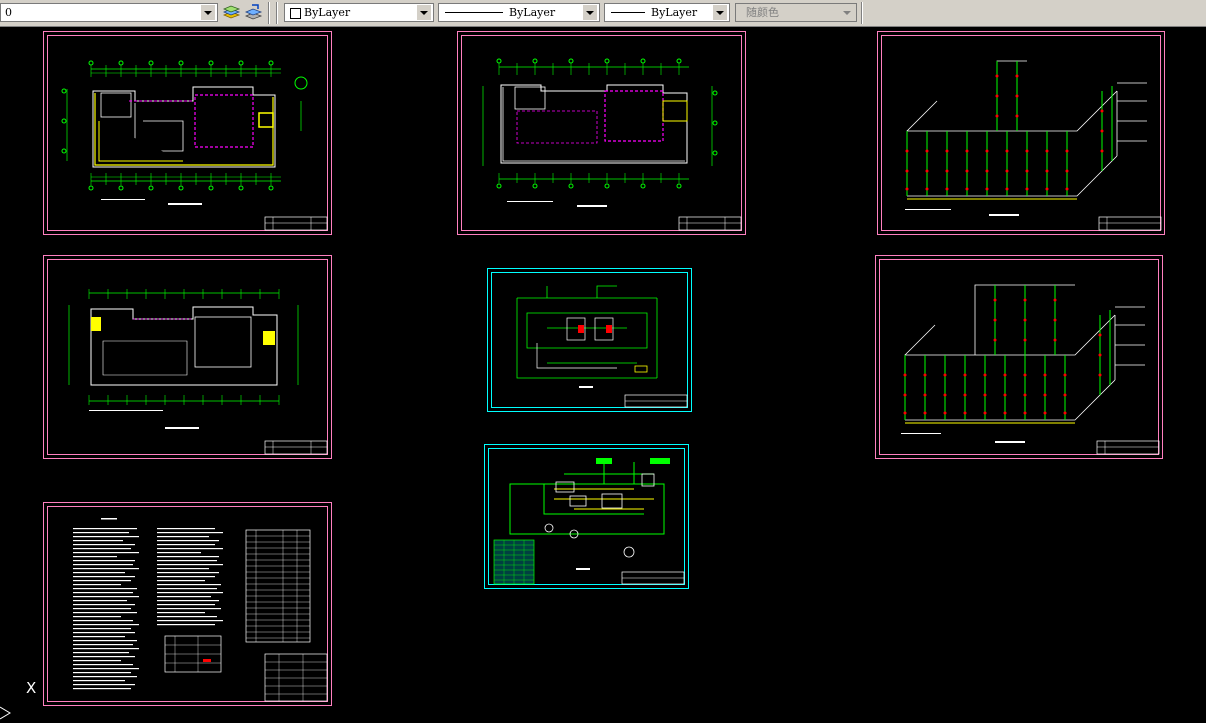  Describe the element at coordinates (762, 12) in the screenshot. I see `plotstyle-dropdown-value: 随颜色` at that location.